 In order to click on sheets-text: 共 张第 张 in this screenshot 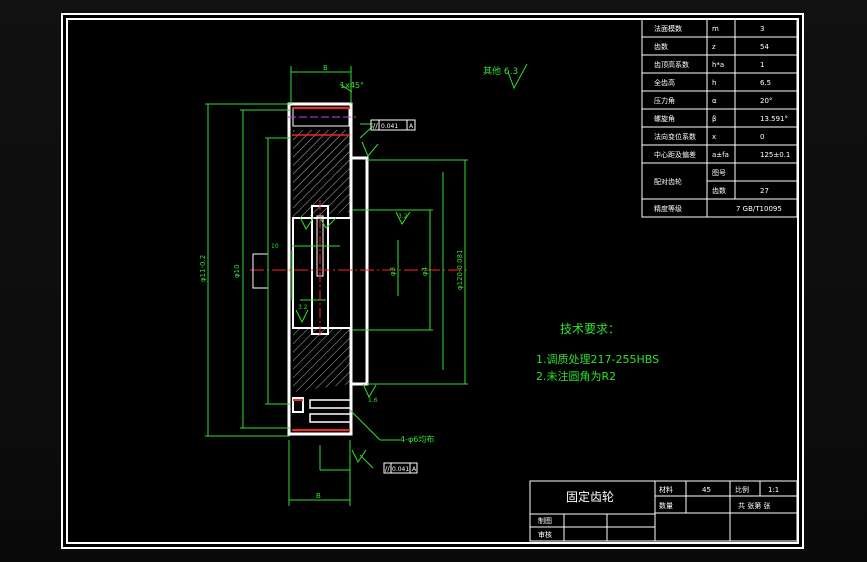, I will do `click(754, 505)`.